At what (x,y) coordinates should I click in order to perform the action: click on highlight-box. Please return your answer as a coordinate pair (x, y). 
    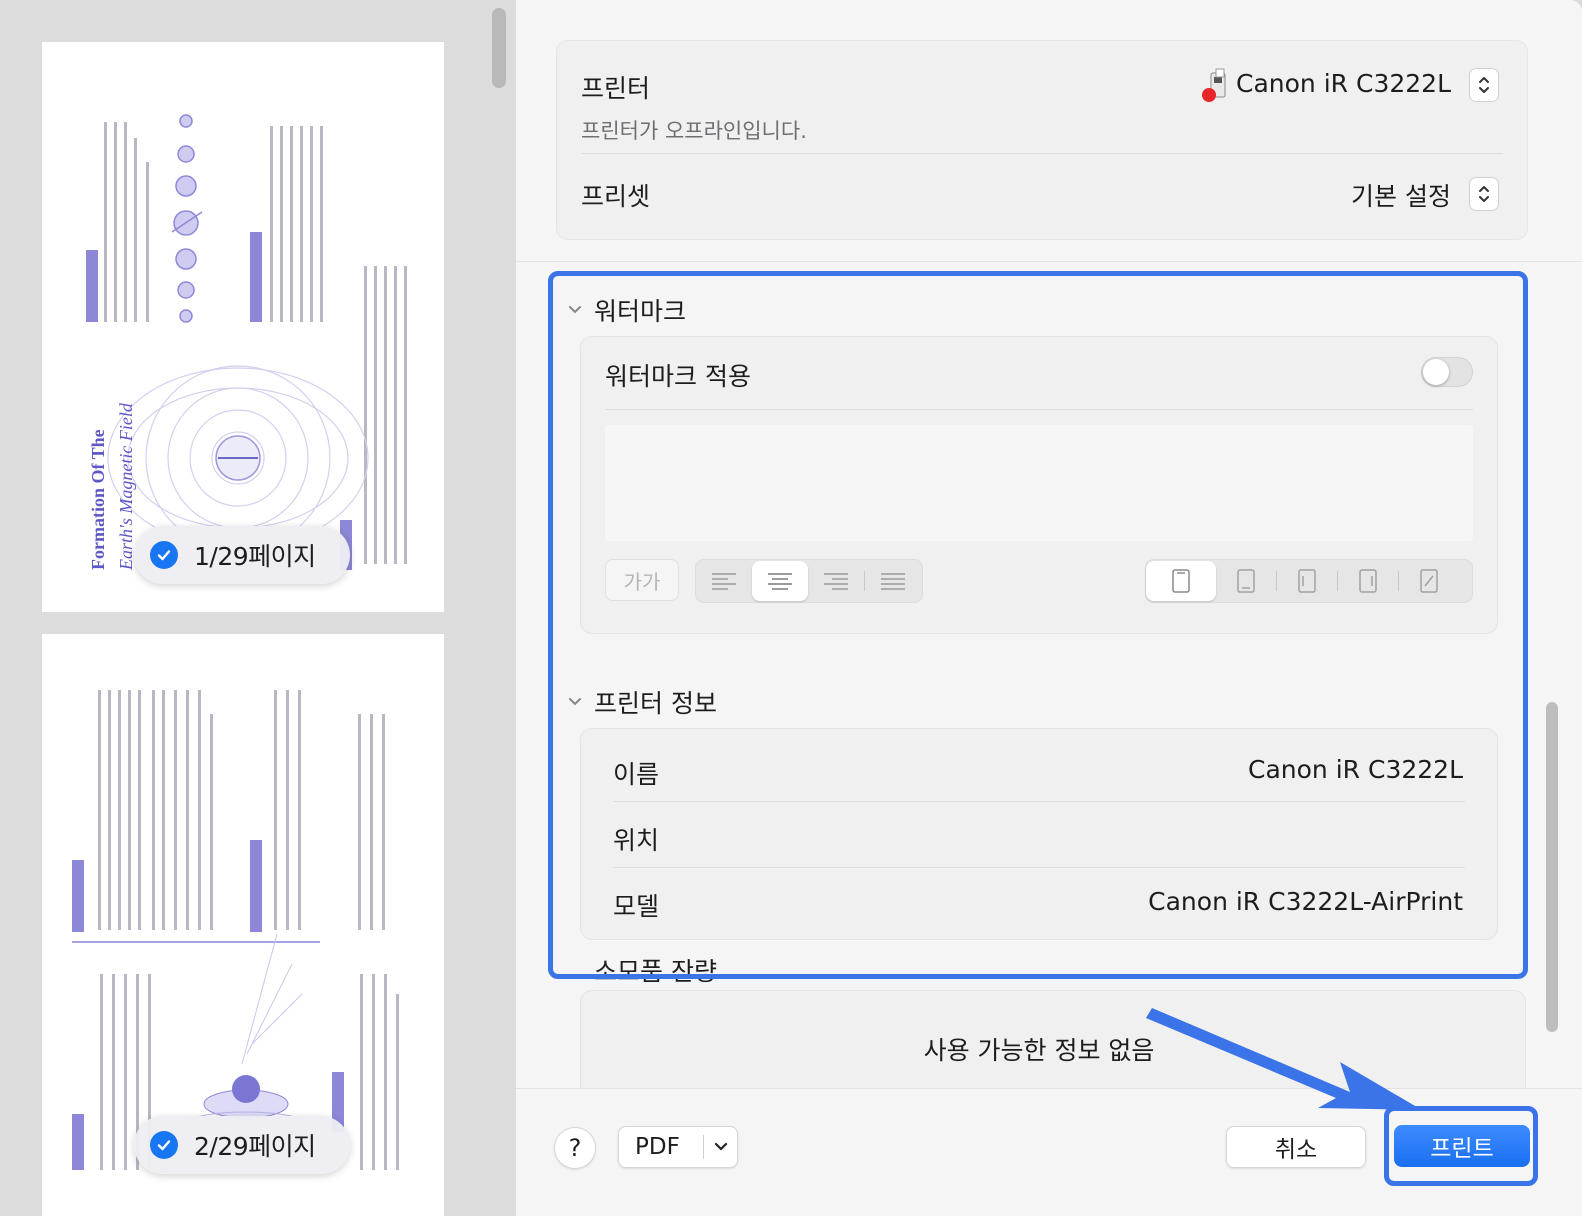
    Looking at the image, I should click on (1461, 1146).